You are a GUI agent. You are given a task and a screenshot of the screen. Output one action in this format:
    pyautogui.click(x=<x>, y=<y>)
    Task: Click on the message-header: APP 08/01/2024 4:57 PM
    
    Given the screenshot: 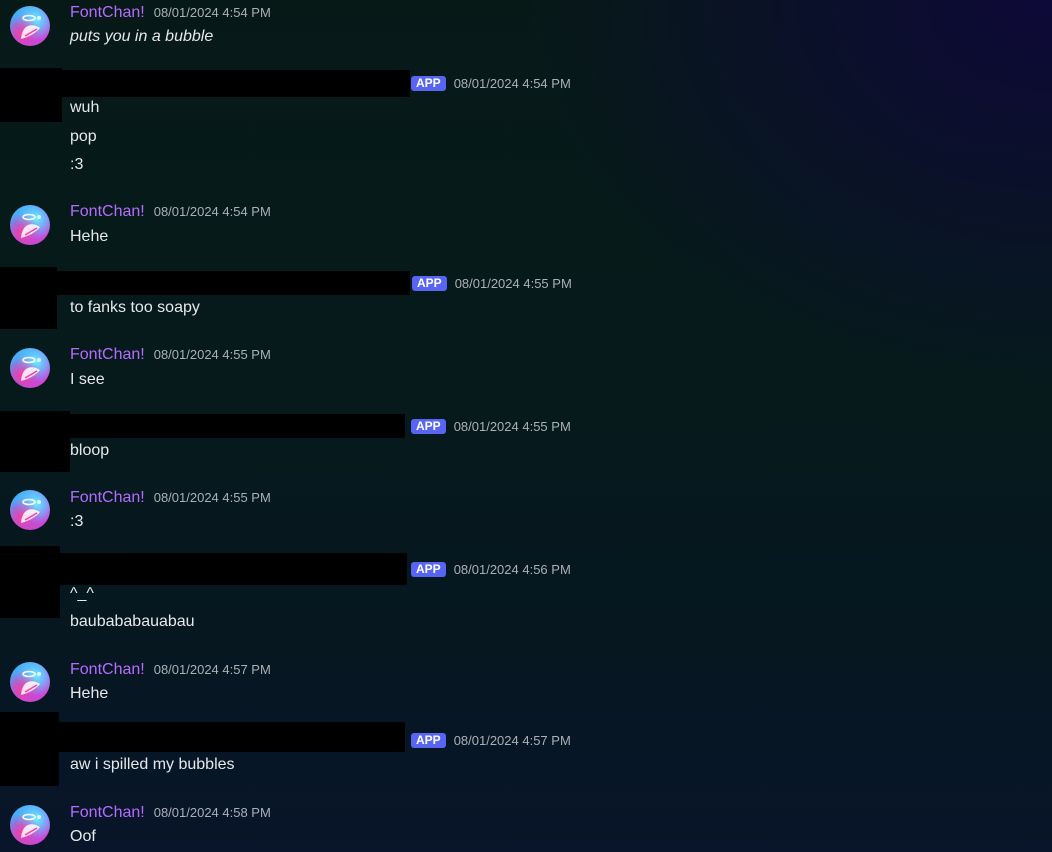 What is the action you would take?
    pyautogui.click(x=491, y=740)
    